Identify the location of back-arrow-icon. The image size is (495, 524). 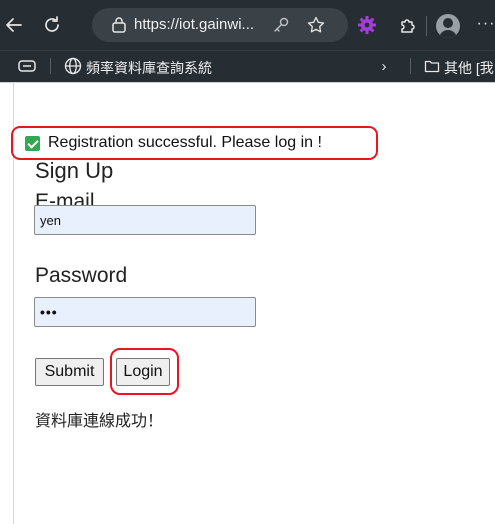
(14, 25).